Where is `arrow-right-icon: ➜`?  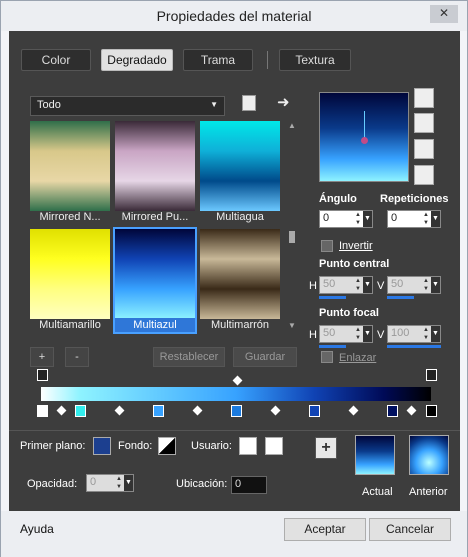
arrow-right-icon: ➜ is located at coordinates (283, 102).